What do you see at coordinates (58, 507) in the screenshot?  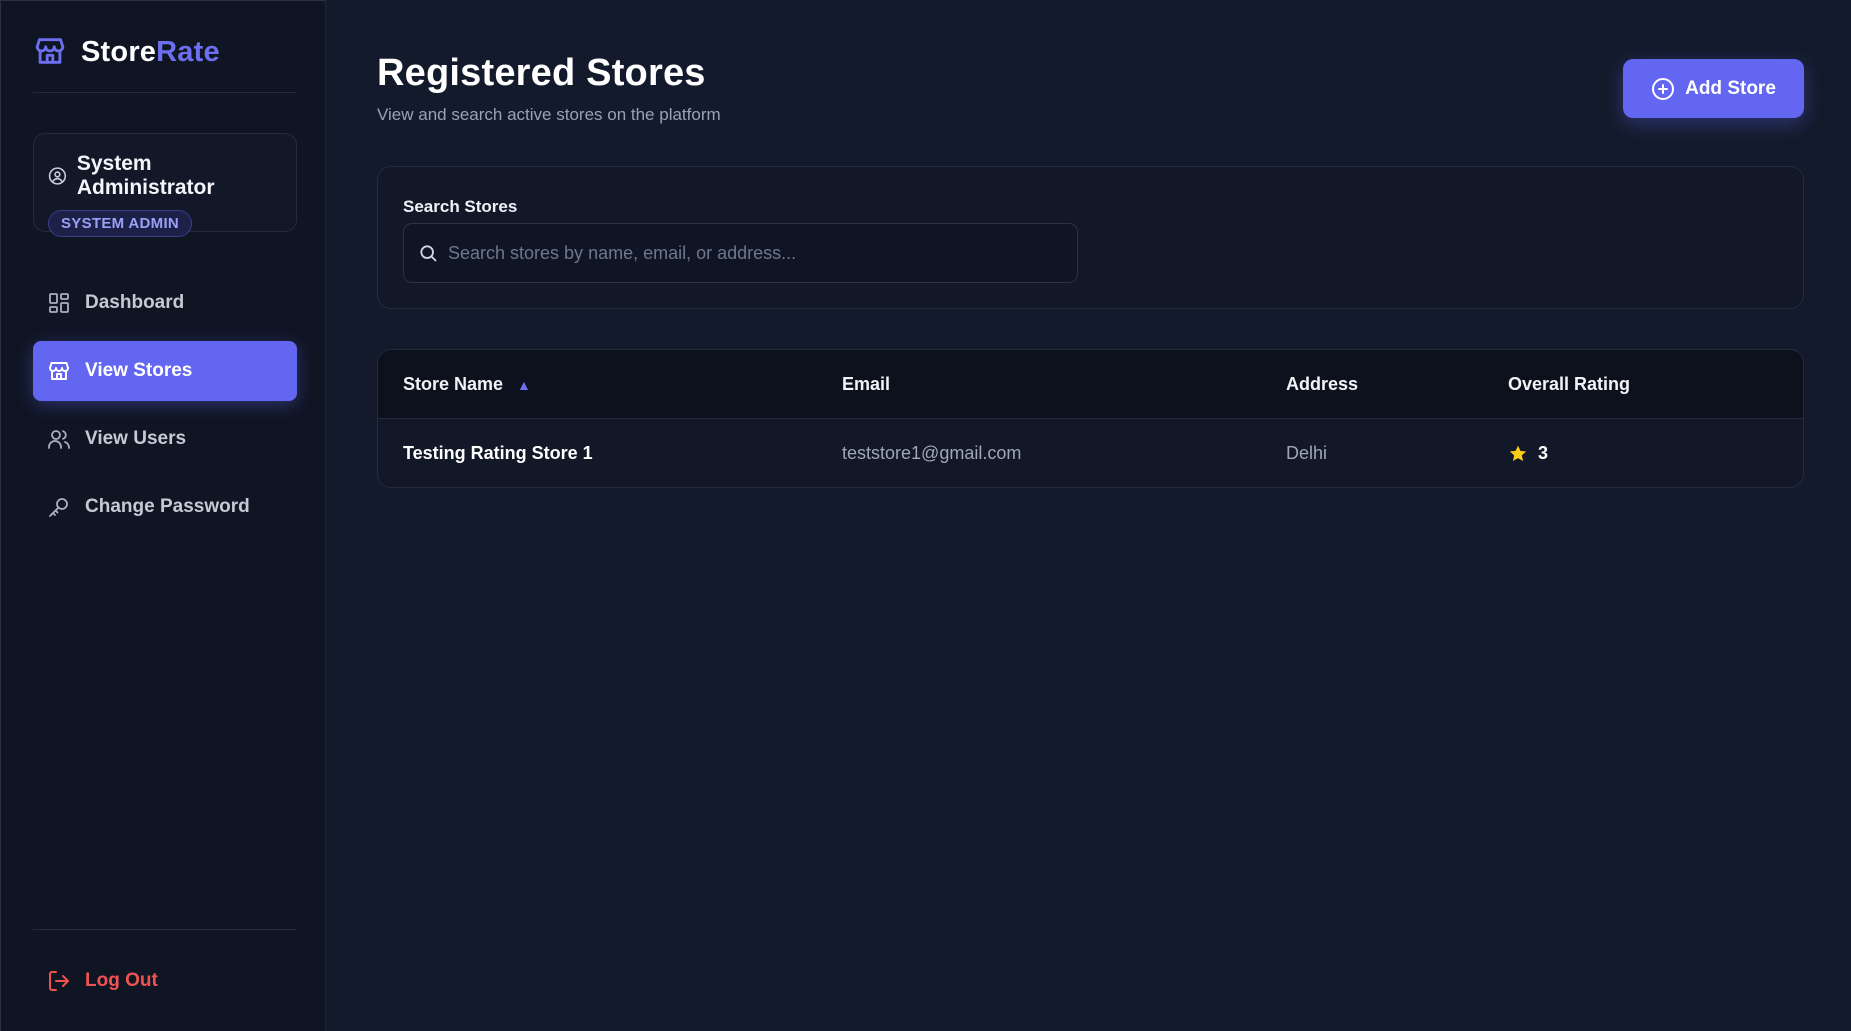 I see `key-icon` at bounding box center [58, 507].